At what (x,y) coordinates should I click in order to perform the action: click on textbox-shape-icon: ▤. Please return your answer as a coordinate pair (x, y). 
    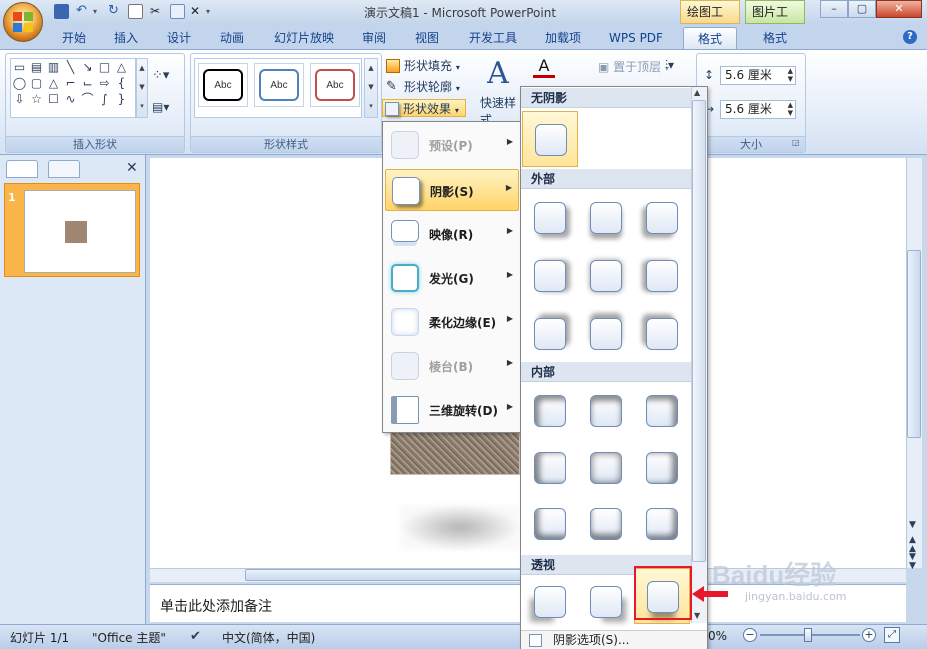
    Looking at the image, I should click on (36, 67).